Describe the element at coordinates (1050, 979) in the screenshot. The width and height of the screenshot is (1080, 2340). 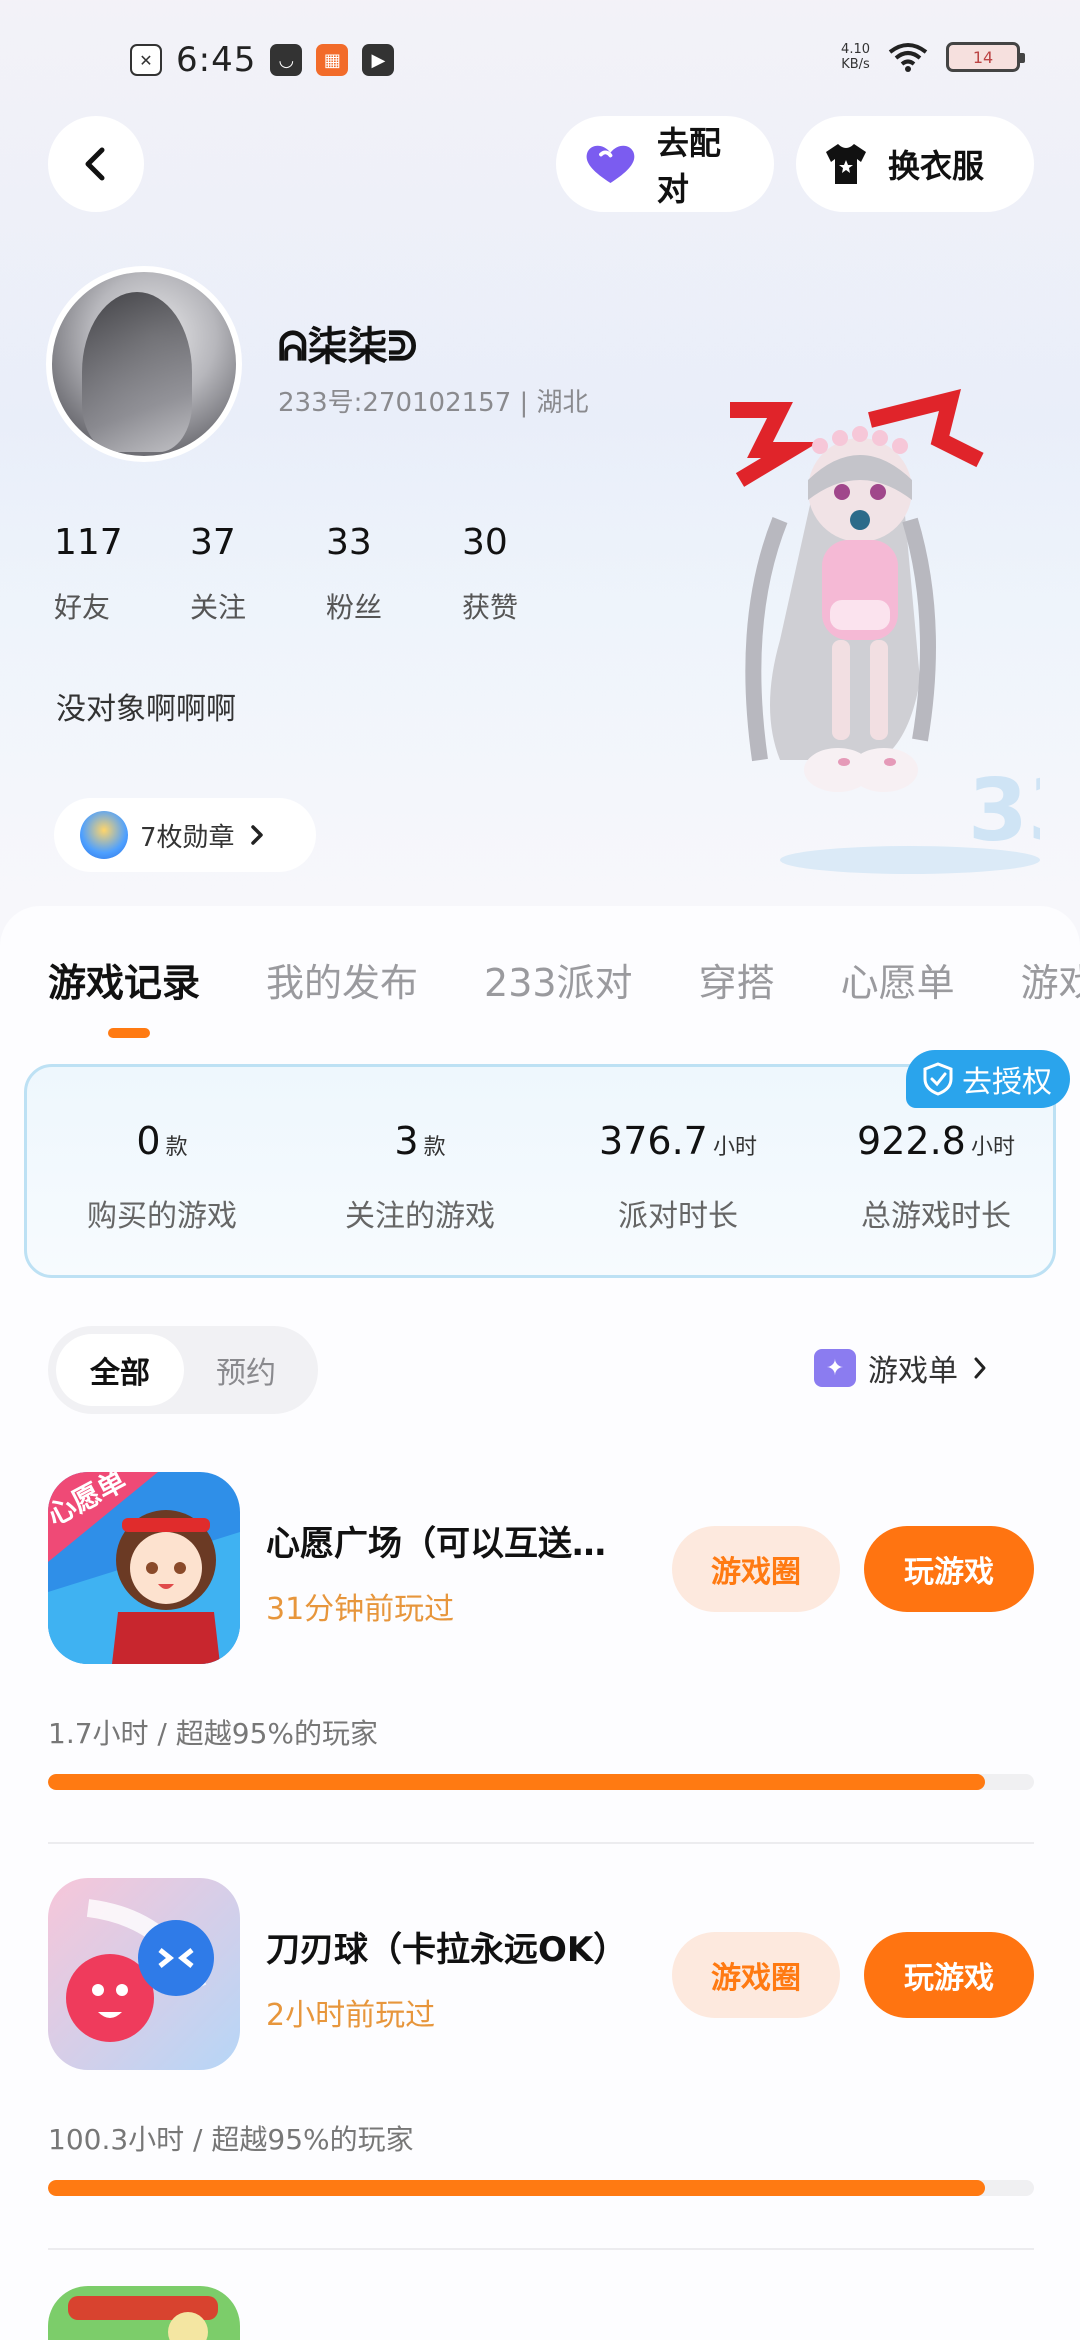
I see `tab-games: 游戏` at that location.